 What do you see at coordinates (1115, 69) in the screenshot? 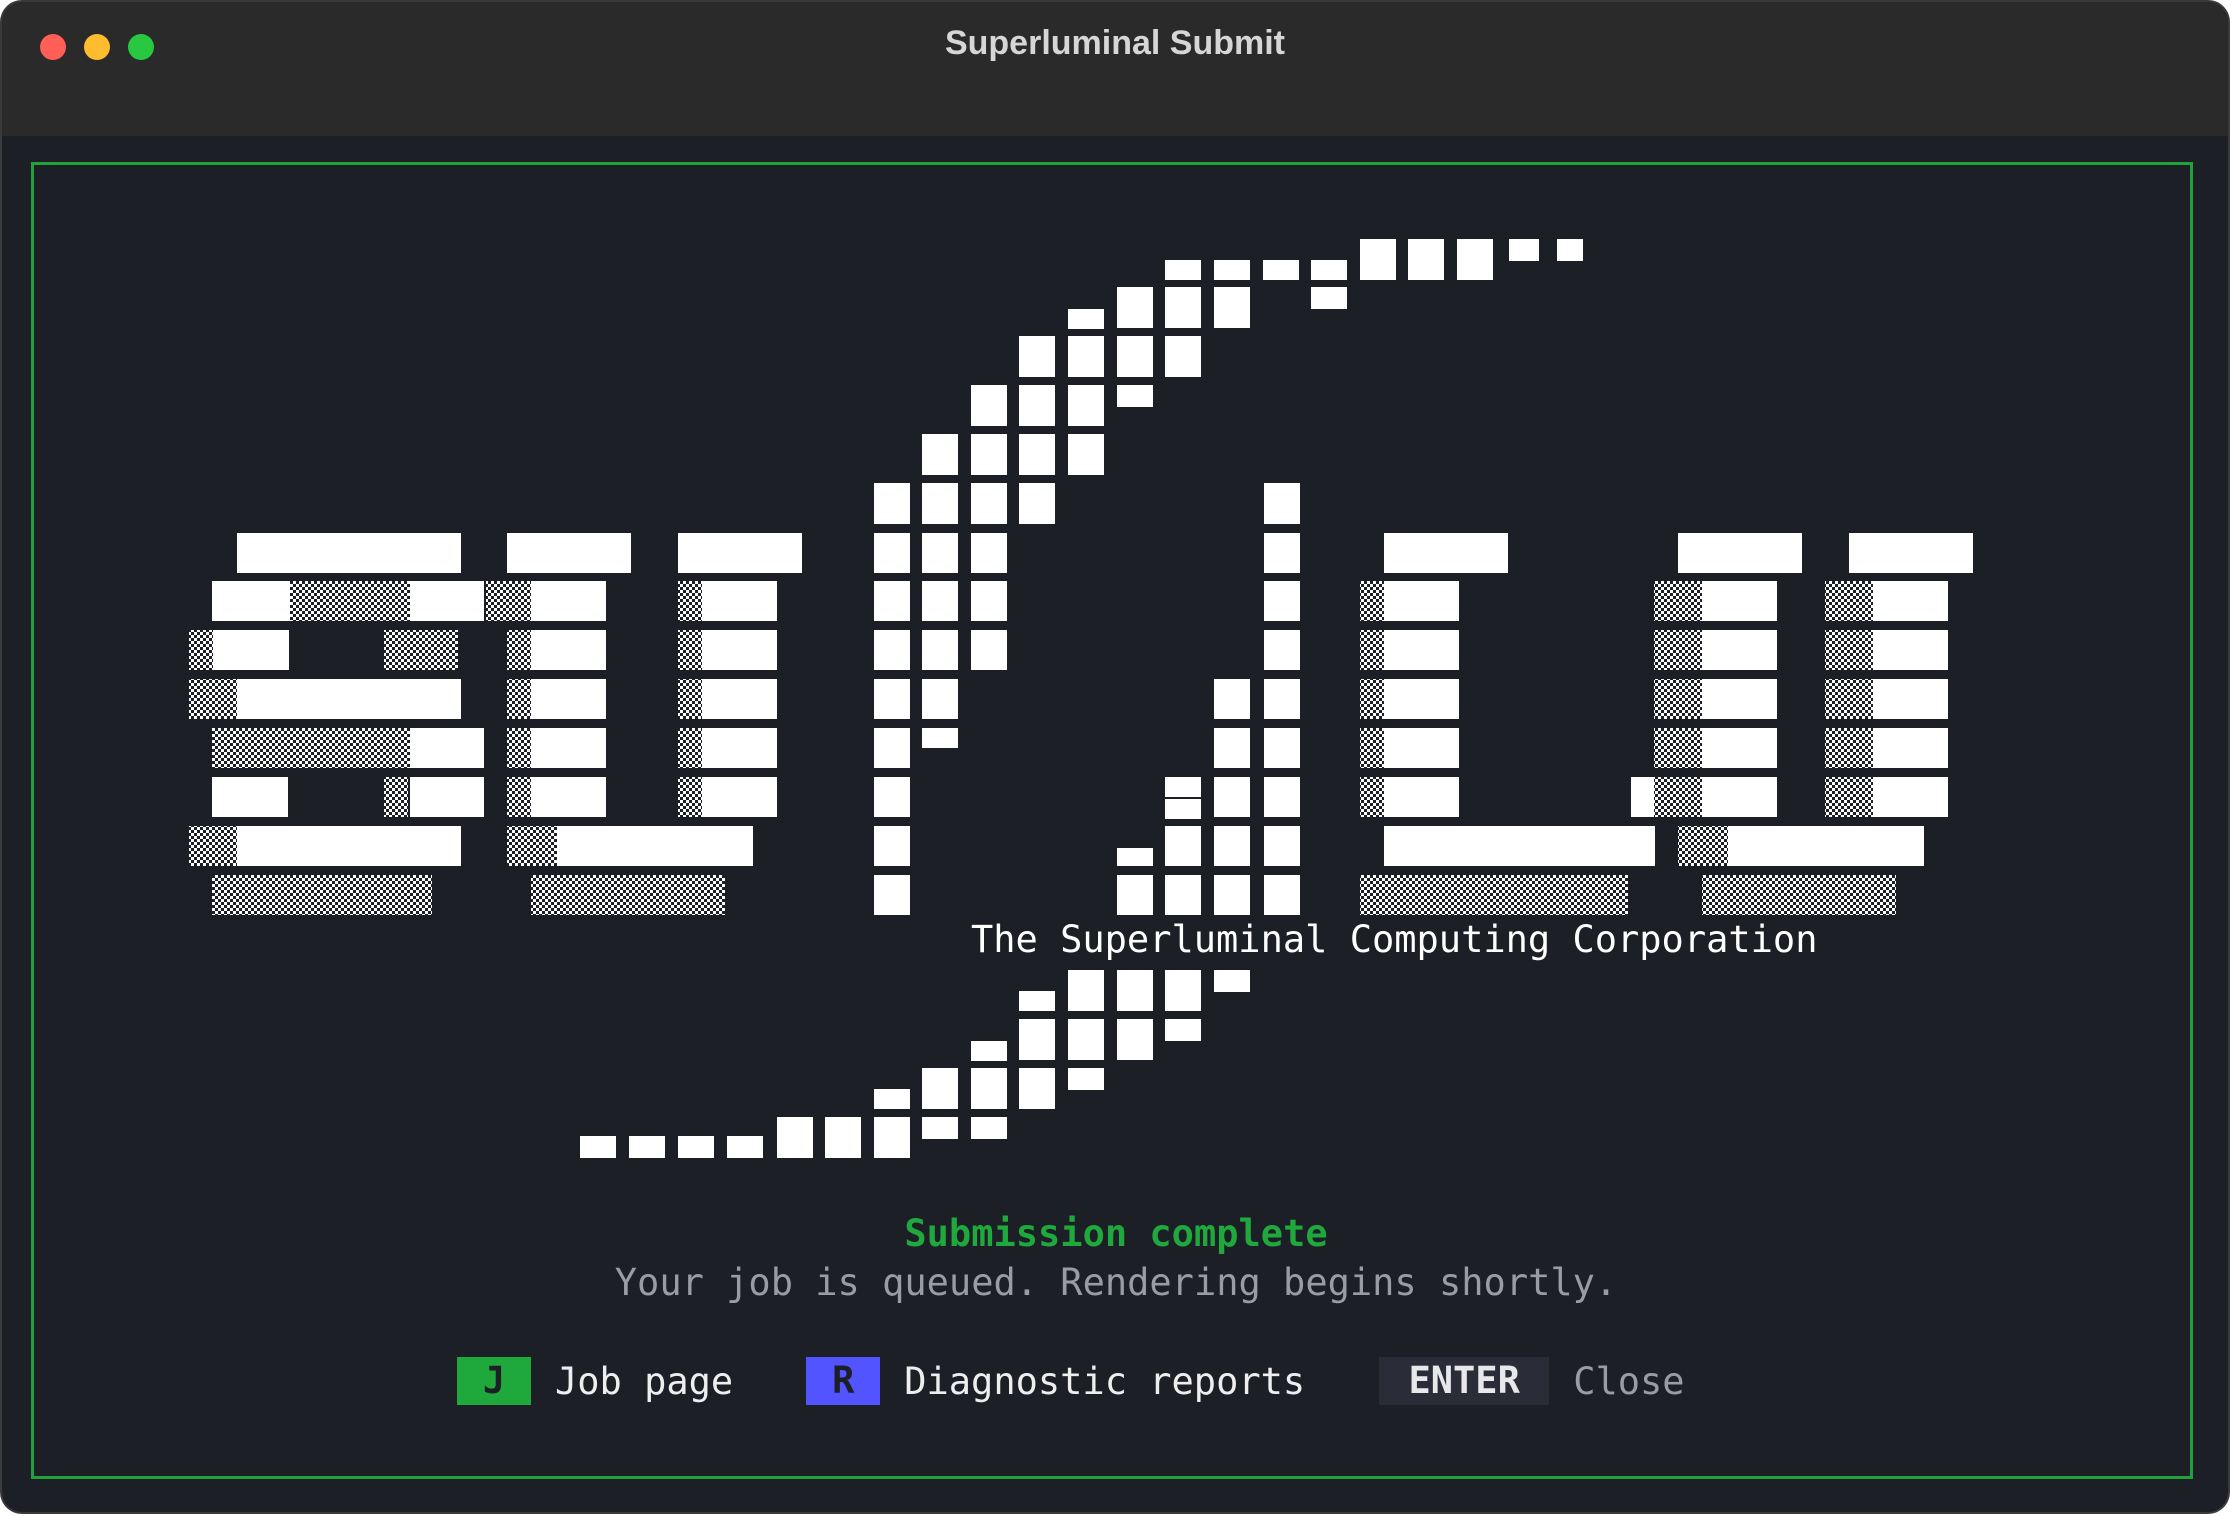
I see `title-bar: Superluminal Submit` at bounding box center [1115, 69].